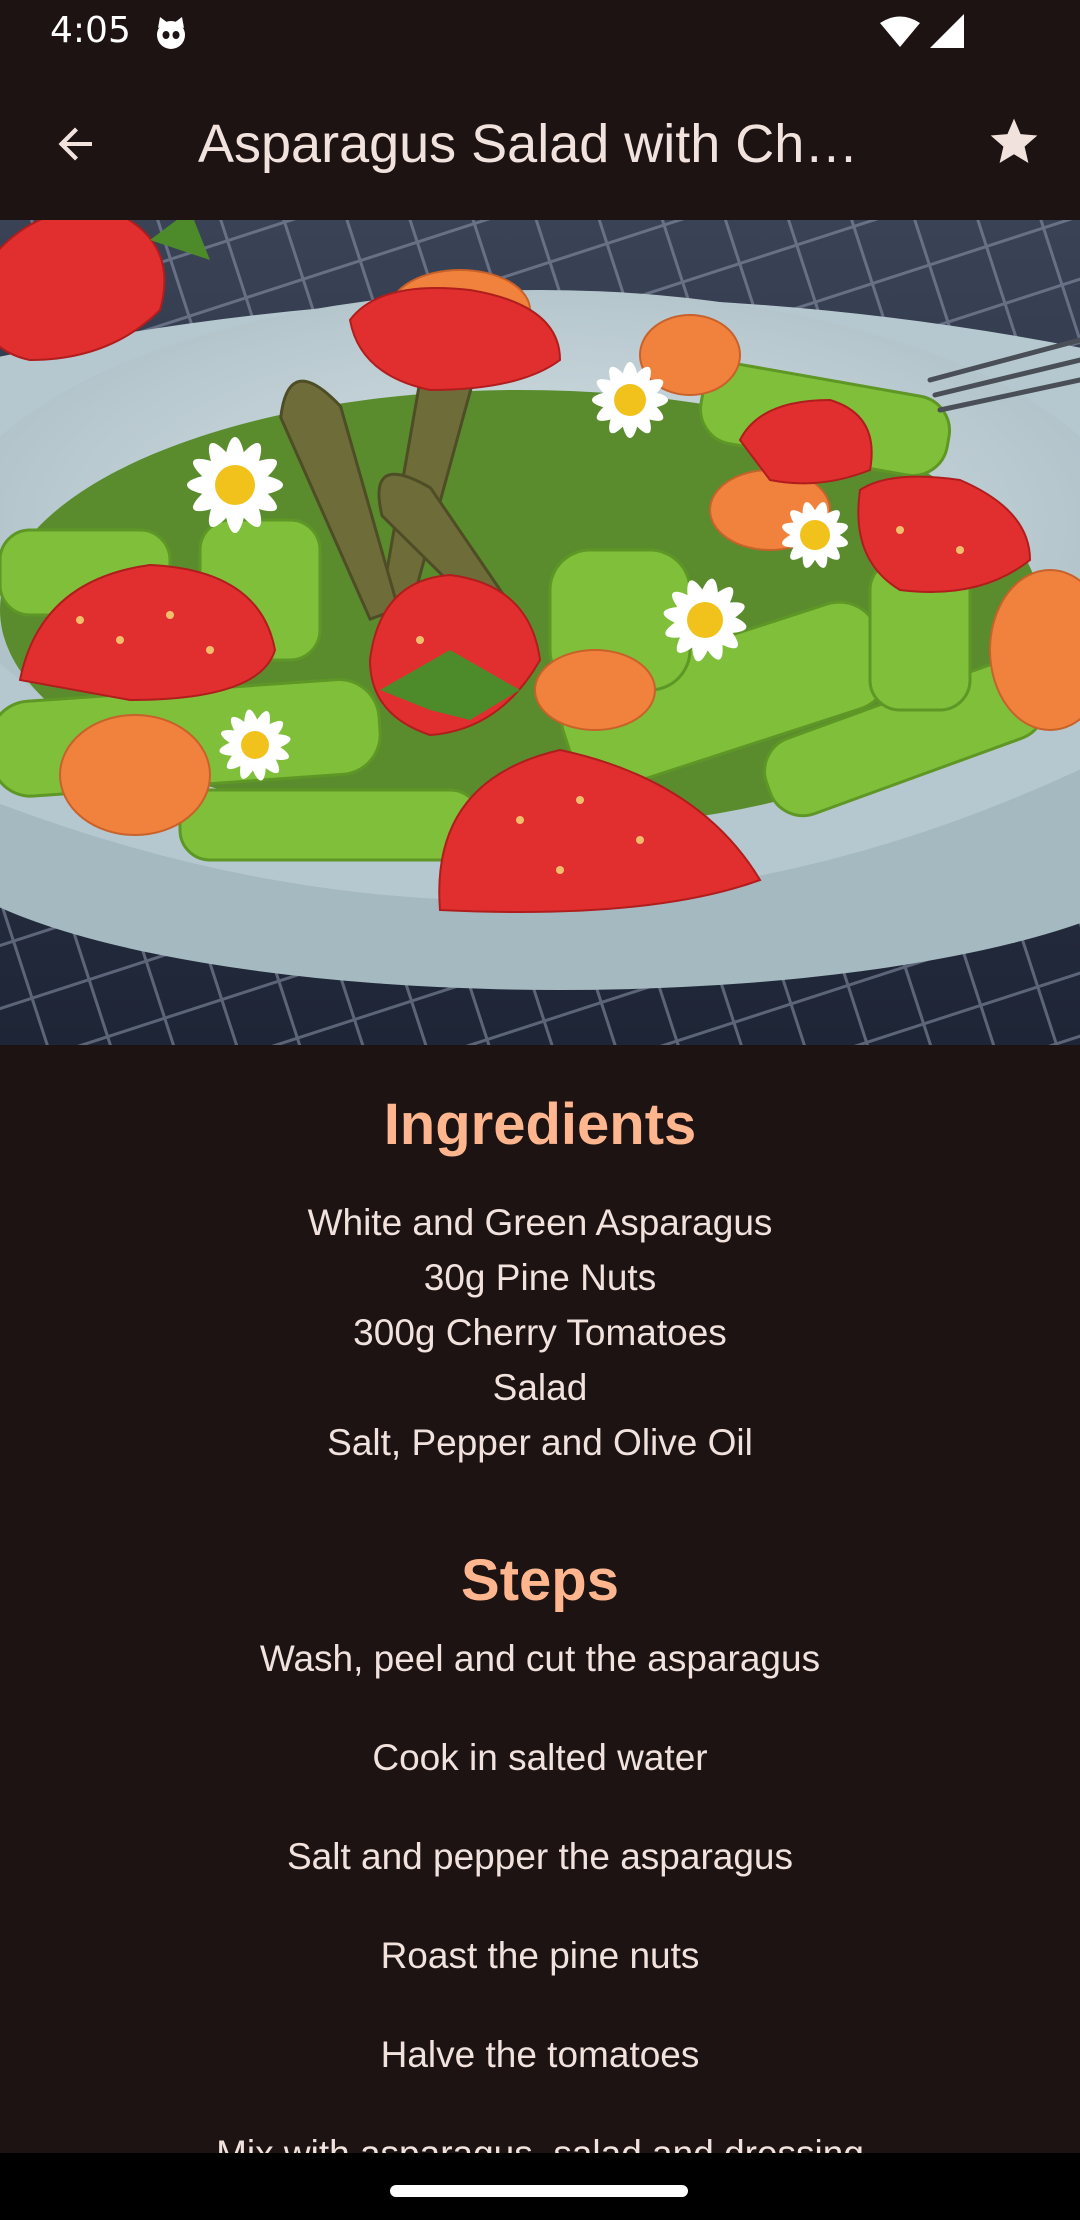 This screenshot has height=2220, width=1080. What do you see at coordinates (540, 2140) in the screenshot?
I see `step-item: Mix with asparagus, salad and dressing` at bounding box center [540, 2140].